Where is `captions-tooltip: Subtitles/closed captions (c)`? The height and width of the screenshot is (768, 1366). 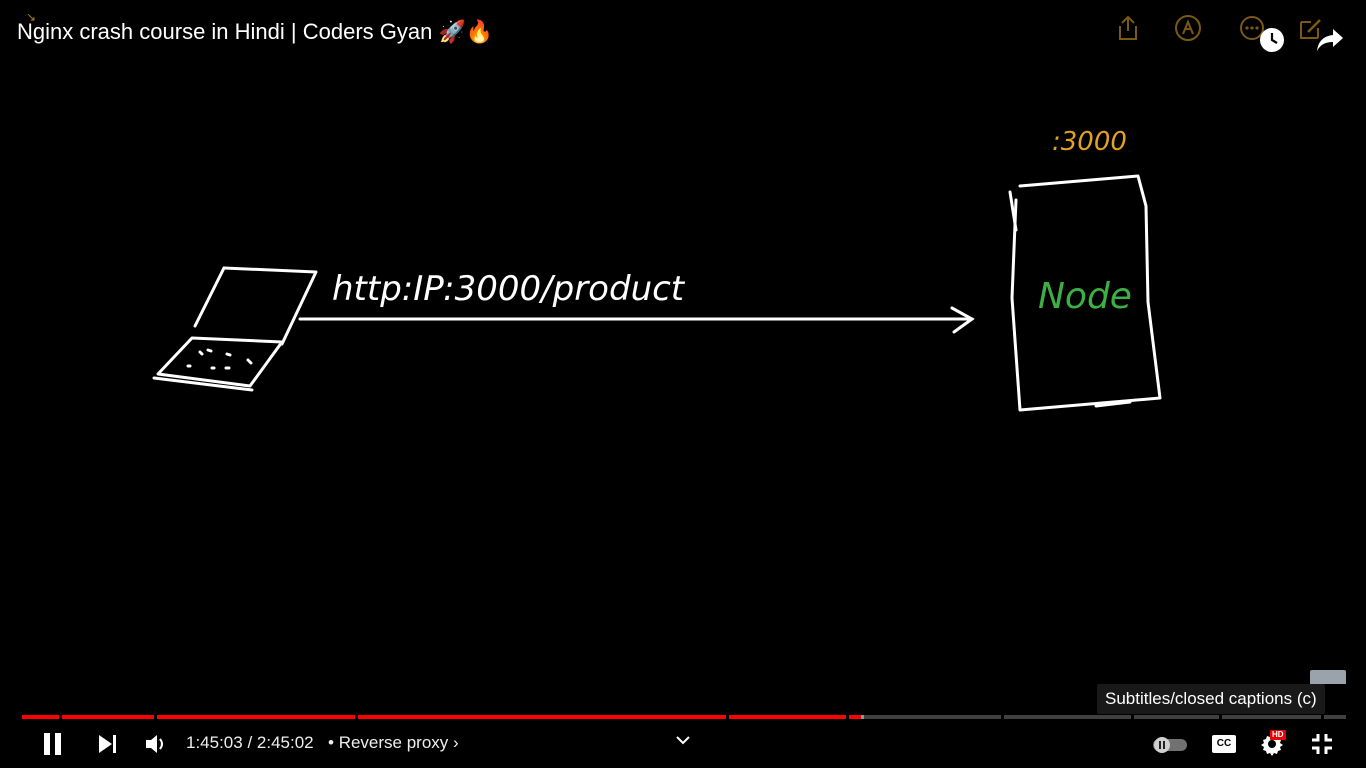
captions-tooltip: Subtitles/closed captions (c) is located at coordinates (1211, 699).